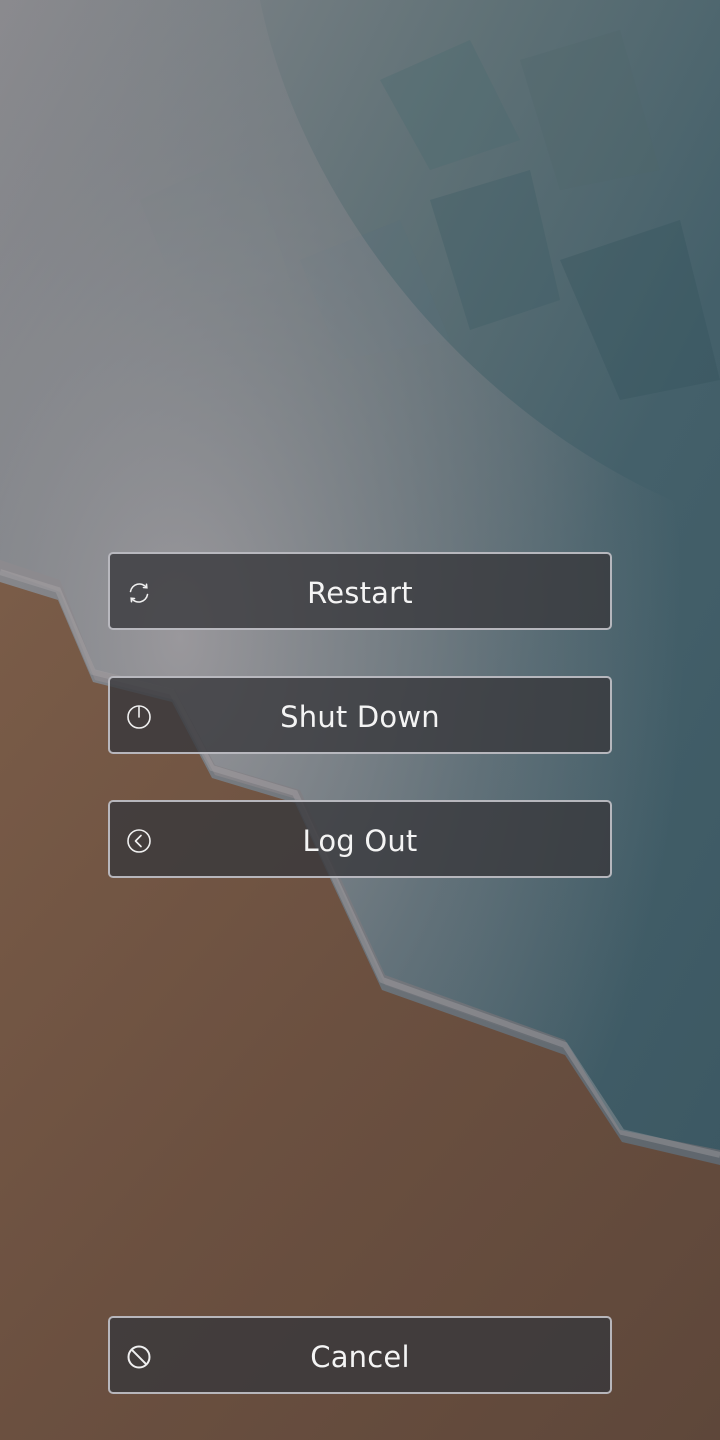 The width and height of the screenshot is (720, 1440). I want to click on restart-button: Restart, so click(360, 591).